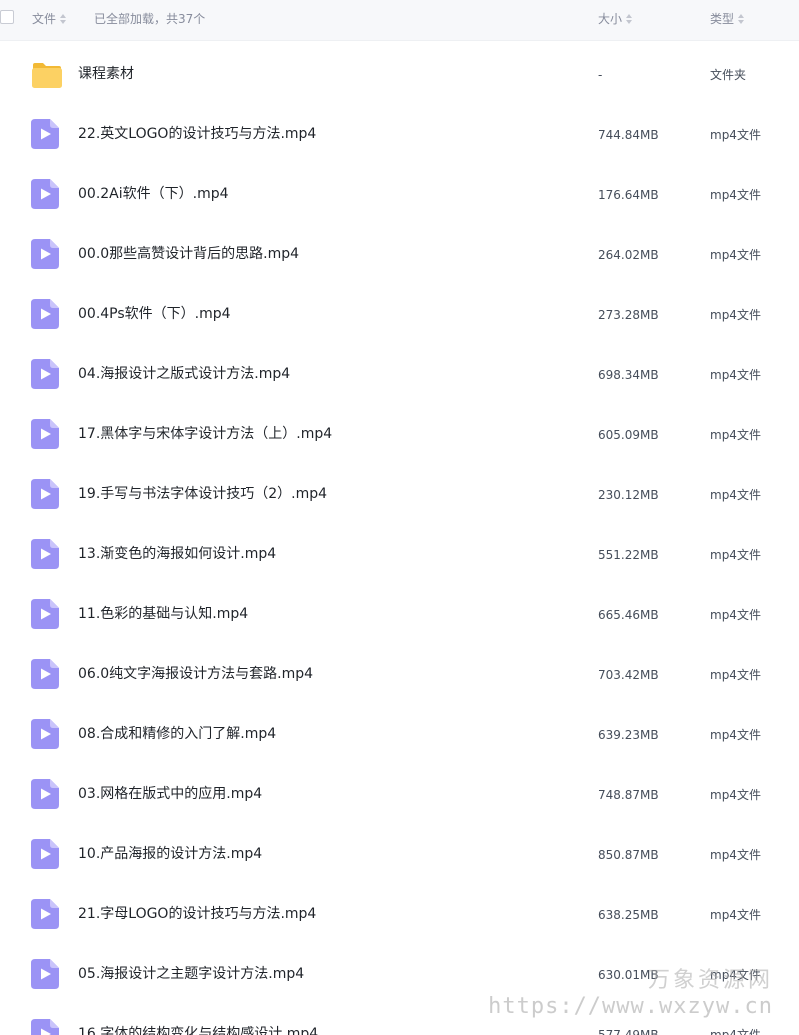 This screenshot has height=1035, width=799. Describe the element at coordinates (399, 734) in the screenshot. I see `file-row: 08.合成和精修的入门了解.mp4 639.23MB mp4文件` at that location.